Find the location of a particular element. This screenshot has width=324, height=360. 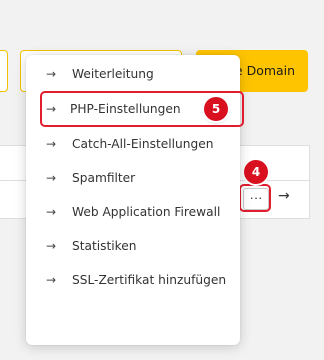

menu-item-label: Weiterleitung is located at coordinates (113, 74).